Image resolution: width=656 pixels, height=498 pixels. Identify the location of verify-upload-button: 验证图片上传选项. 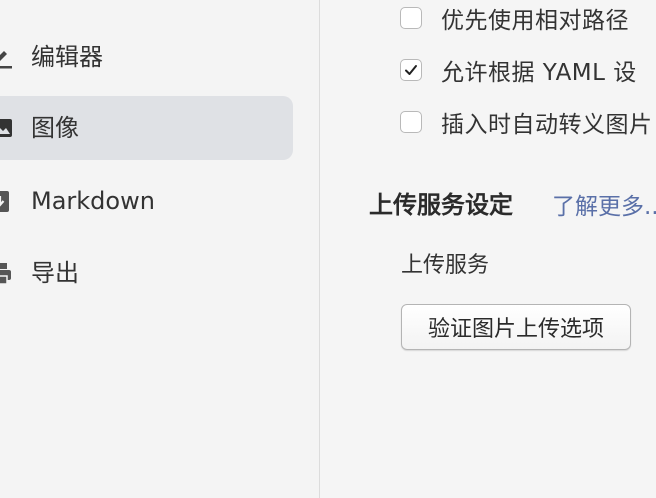
(516, 327).